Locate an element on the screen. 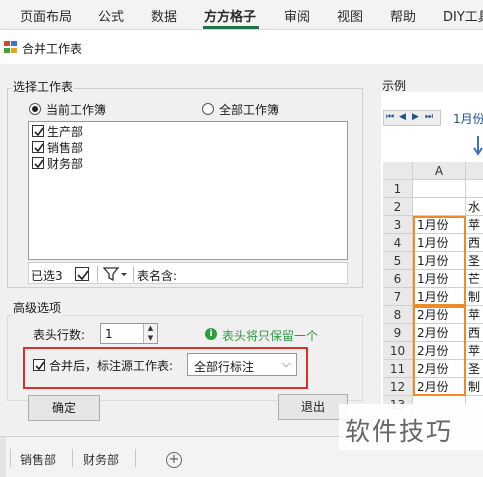 Image resolution: width=483 pixels, height=477 pixels. add-sheet-icon: + is located at coordinates (174, 460).